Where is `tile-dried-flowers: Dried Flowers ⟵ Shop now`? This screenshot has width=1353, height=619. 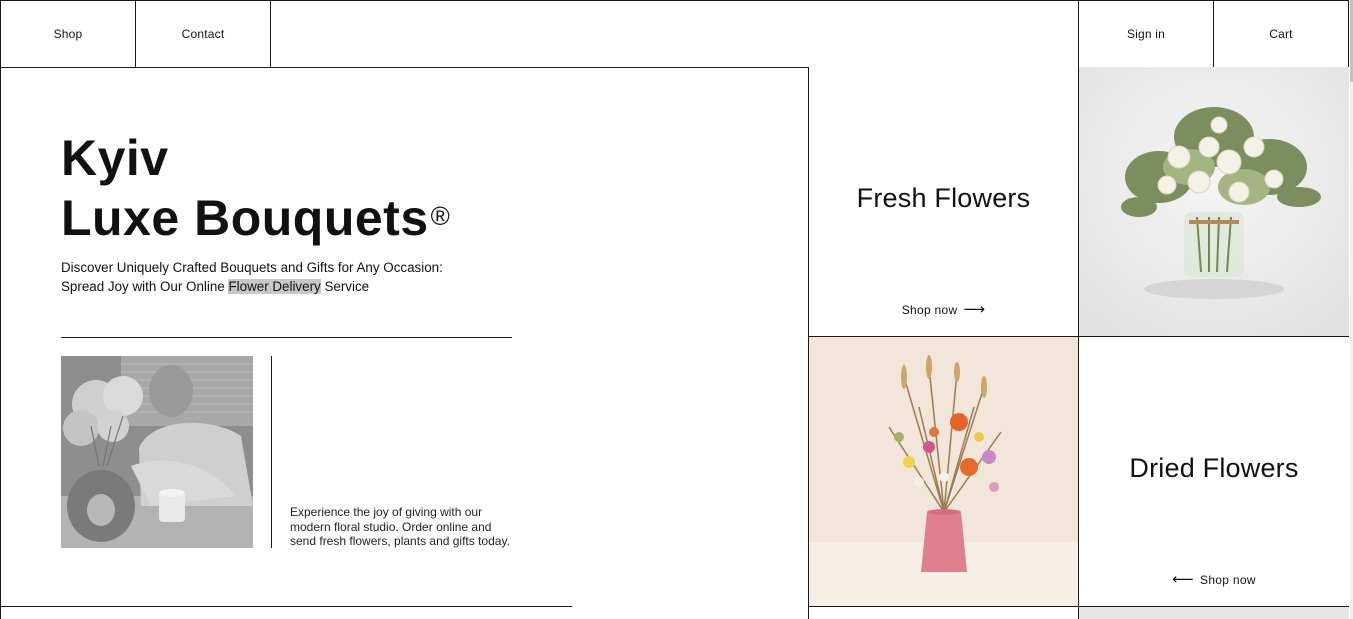 tile-dried-flowers: Dried Flowers ⟵ Shop now is located at coordinates (1214, 472).